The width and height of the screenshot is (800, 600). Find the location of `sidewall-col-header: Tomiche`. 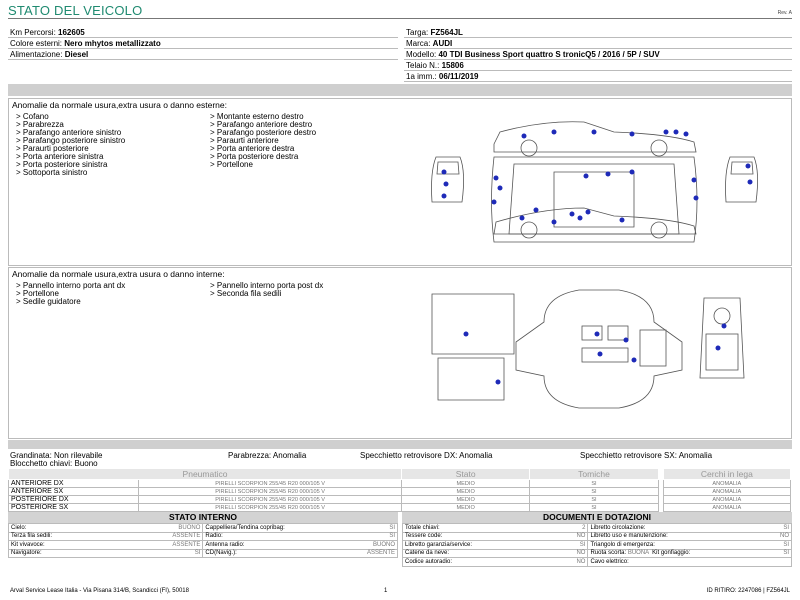

sidewall-col-header: Tomiche is located at coordinates (594, 474).